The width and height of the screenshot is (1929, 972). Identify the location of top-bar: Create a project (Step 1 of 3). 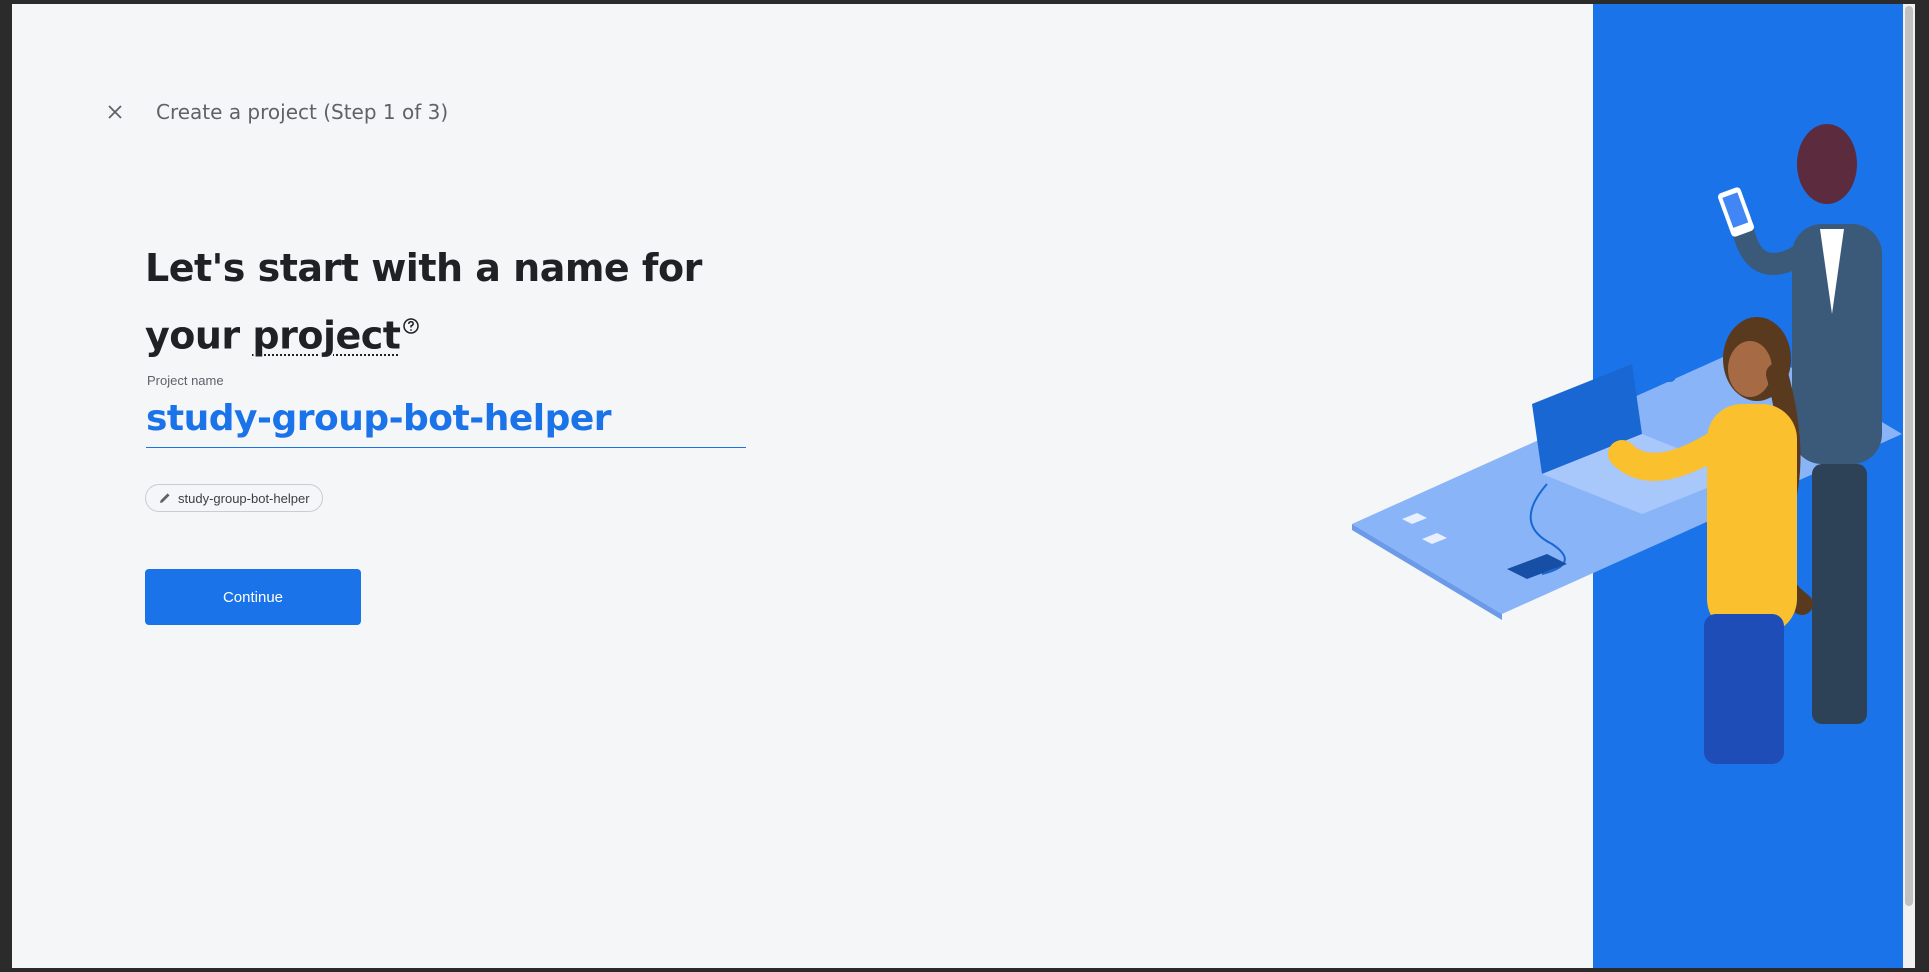
(274, 112).